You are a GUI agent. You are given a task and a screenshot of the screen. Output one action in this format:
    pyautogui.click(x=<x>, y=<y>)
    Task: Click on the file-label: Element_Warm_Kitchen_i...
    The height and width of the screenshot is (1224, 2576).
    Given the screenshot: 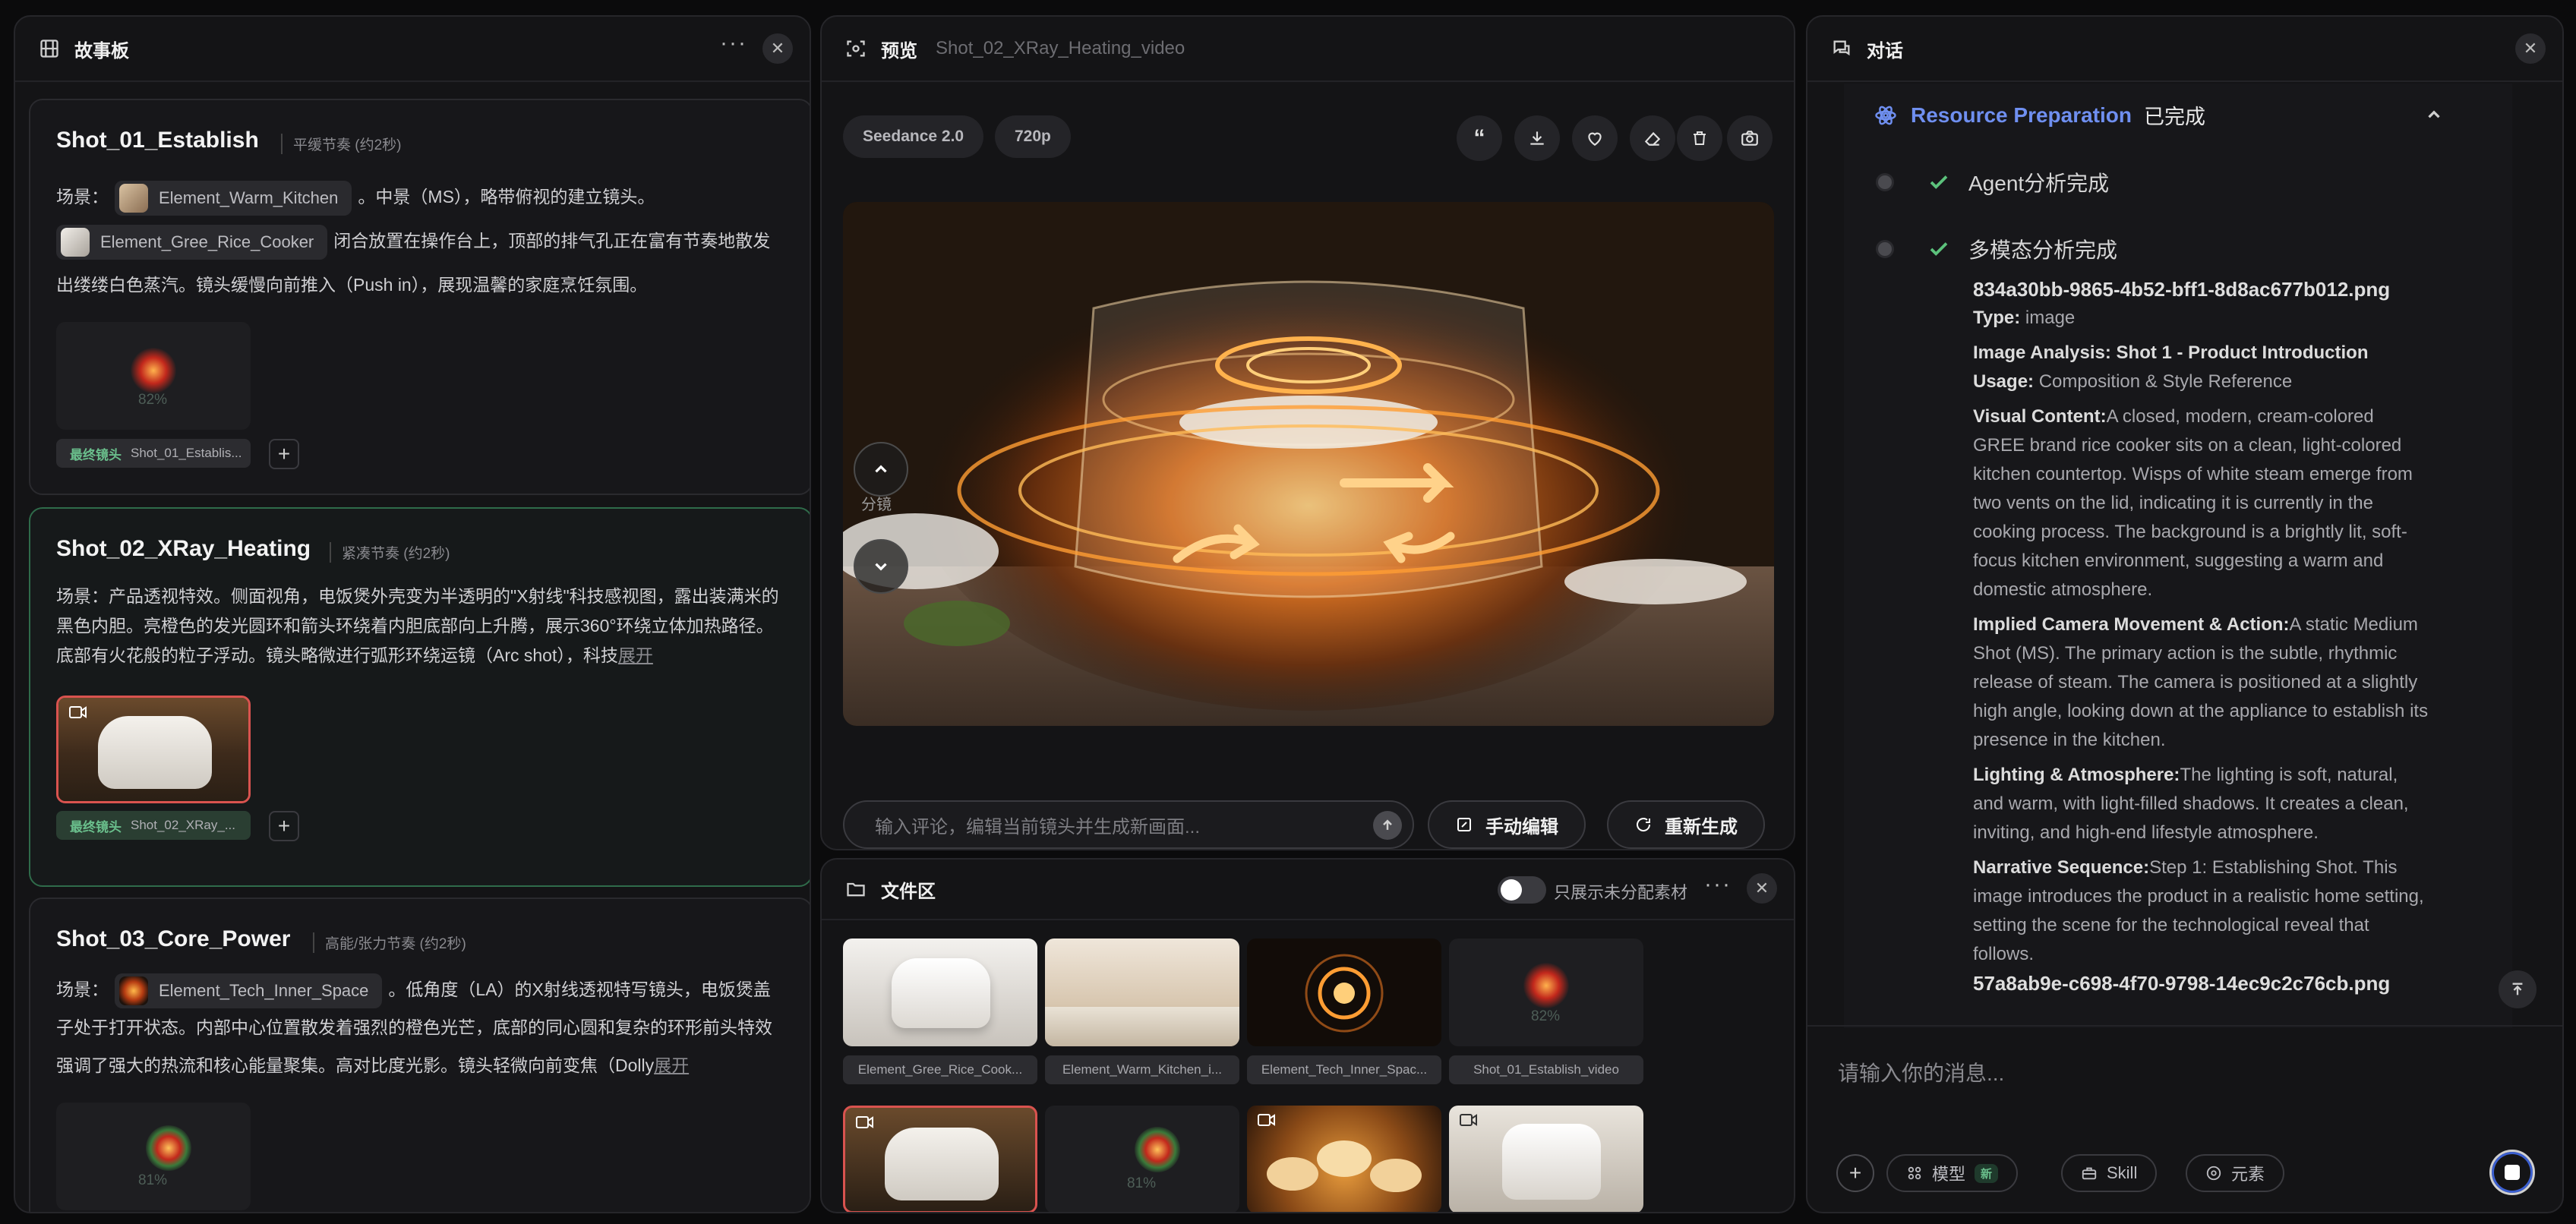 What is the action you would take?
    pyautogui.click(x=1142, y=1069)
    